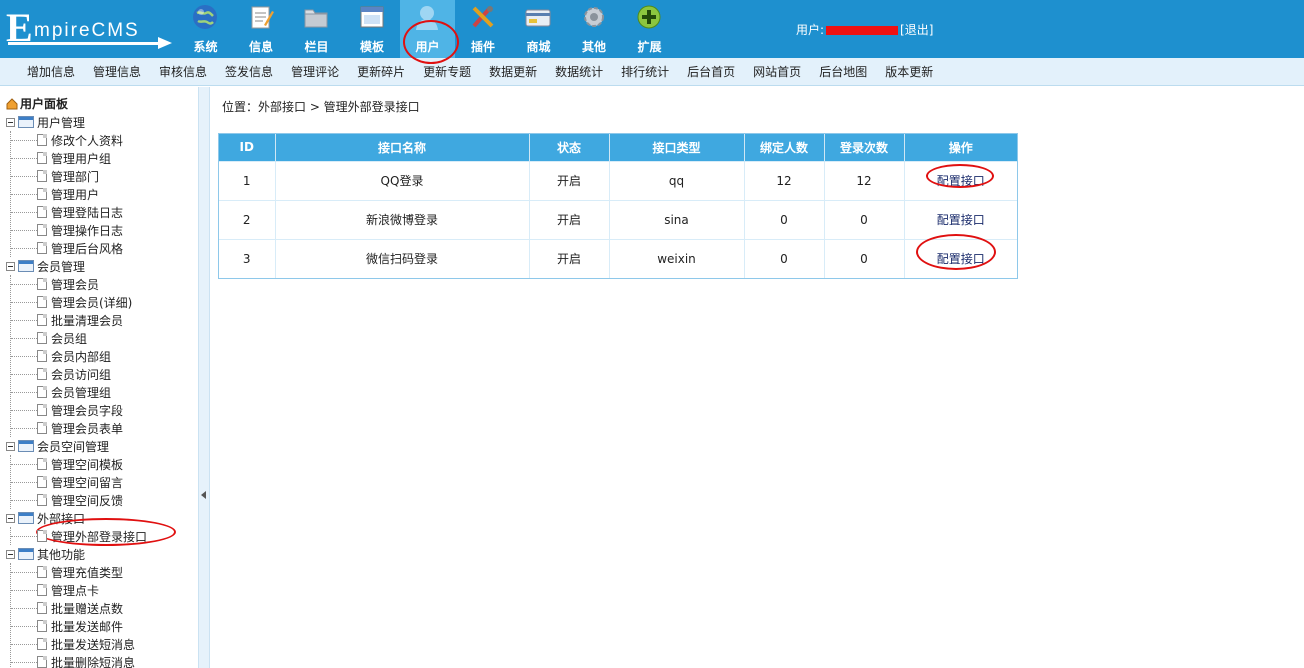  Describe the element at coordinates (101, 518) in the screenshot. I see `menu-group-header: 外部接口` at that location.